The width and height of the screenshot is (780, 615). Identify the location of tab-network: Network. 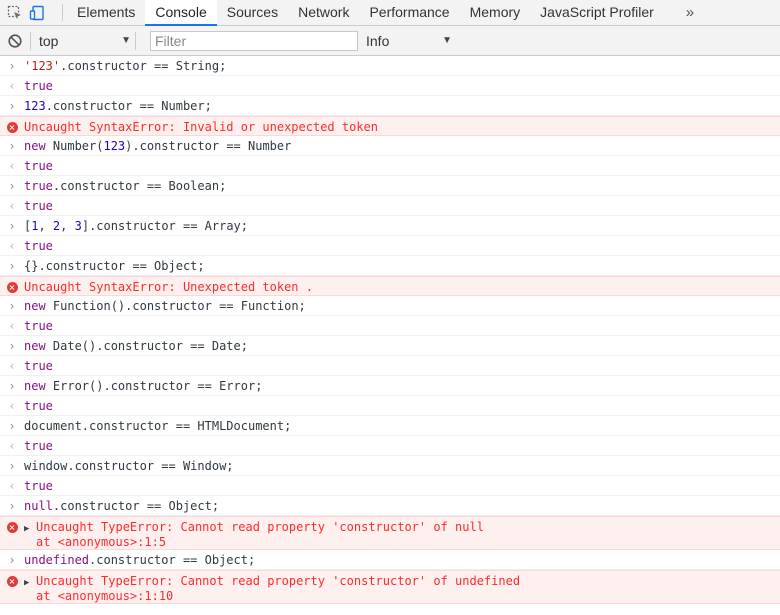
(323, 12).